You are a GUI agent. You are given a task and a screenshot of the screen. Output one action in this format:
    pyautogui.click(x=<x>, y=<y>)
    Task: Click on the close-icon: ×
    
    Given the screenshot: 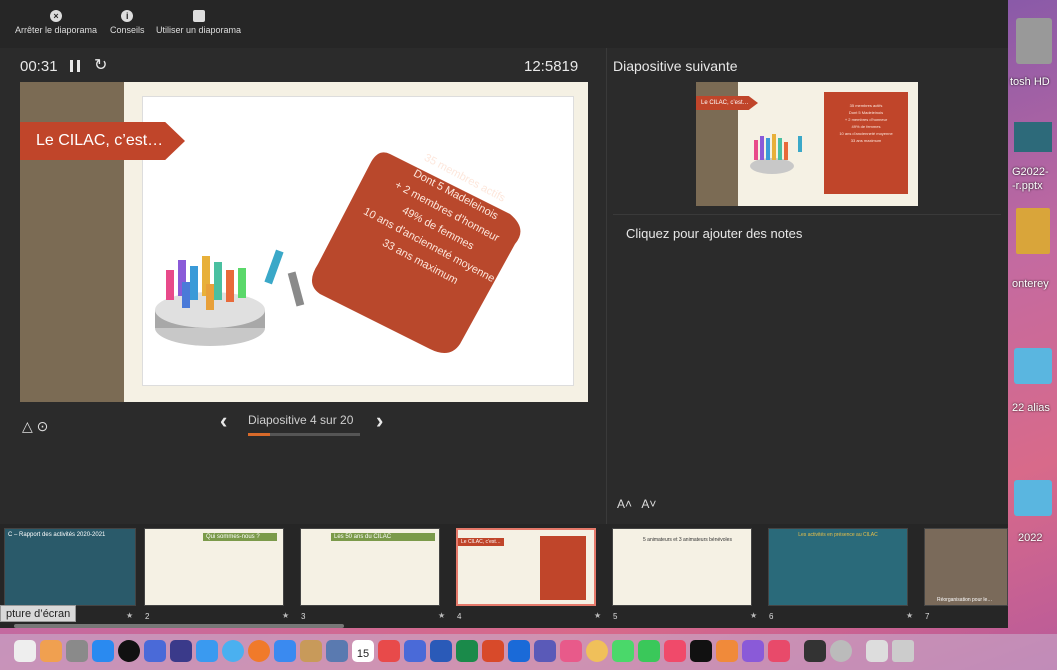 What is the action you would take?
    pyautogui.click(x=56, y=16)
    